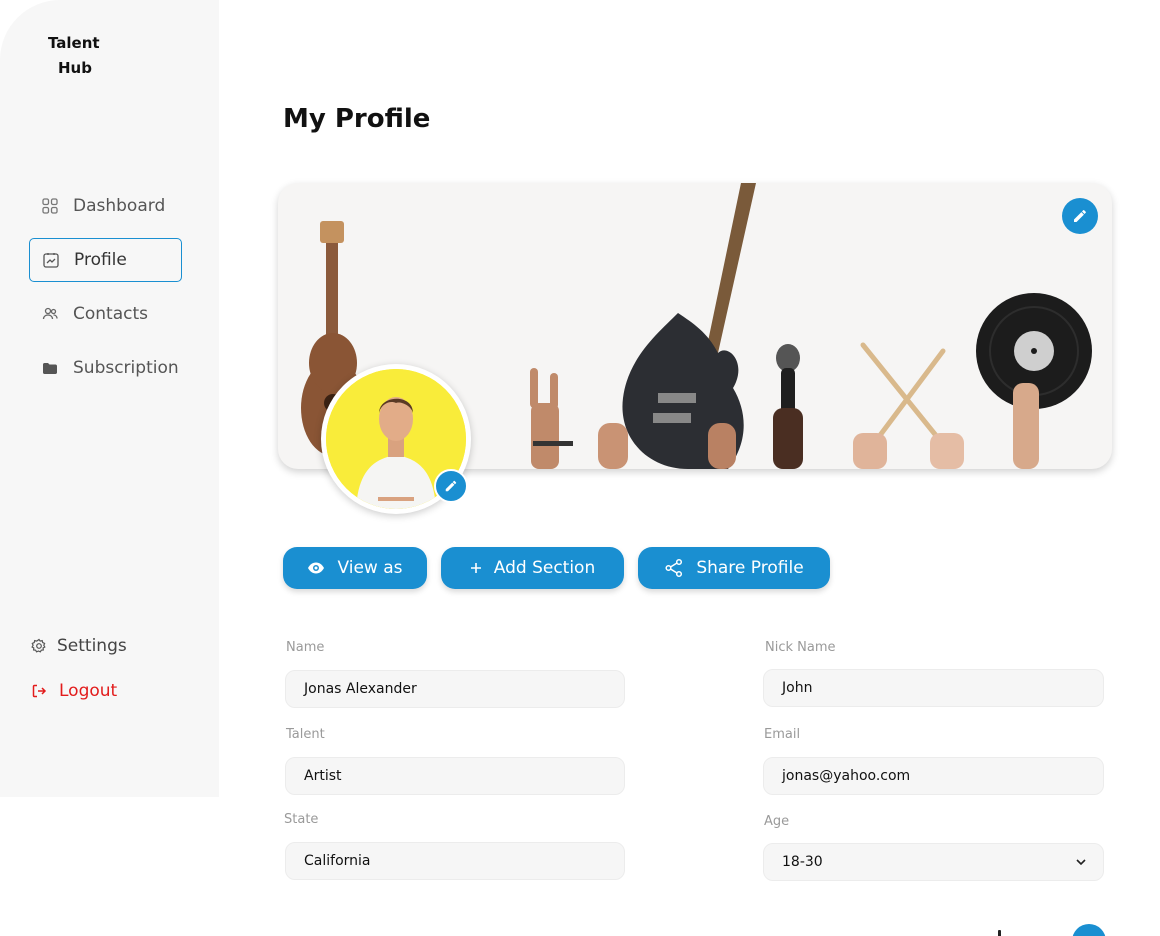  Describe the element at coordinates (74, 43) in the screenshot. I see `brand-line-1: Talent` at that location.